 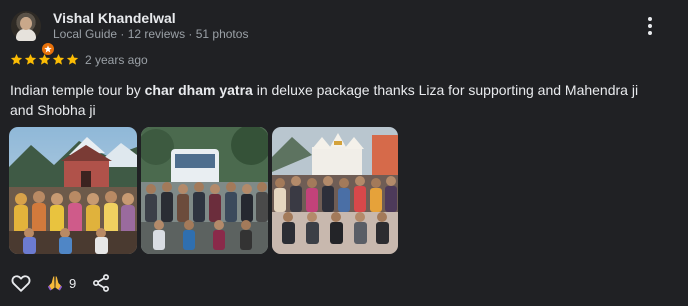 What do you see at coordinates (116, 60) in the screenshot?
I see `review-date: 2 years ago` at bounding box center [116, 60].